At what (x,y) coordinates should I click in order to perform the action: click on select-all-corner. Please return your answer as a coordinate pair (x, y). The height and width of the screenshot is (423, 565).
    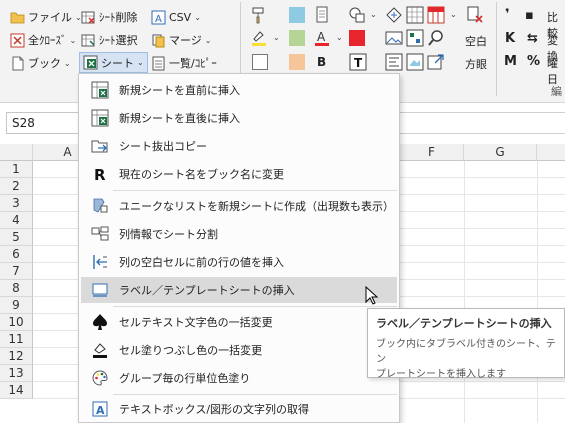
    Looking at the image, I should click on (16, 152).